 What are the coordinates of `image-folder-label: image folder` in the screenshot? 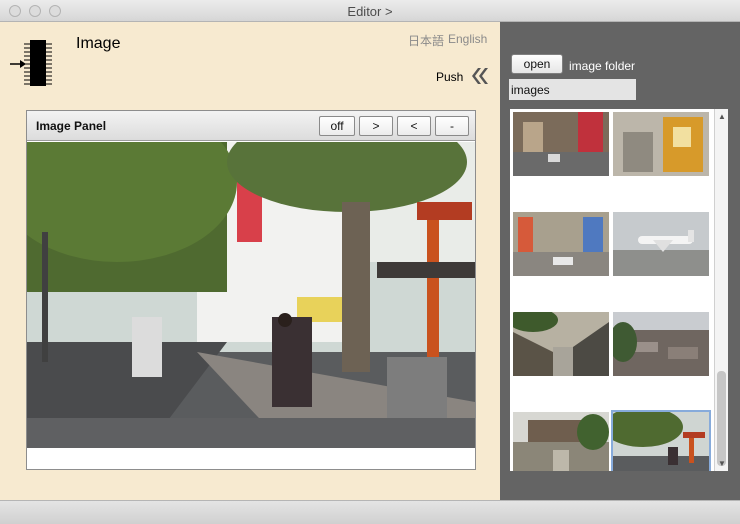 It's located at (602, 66).